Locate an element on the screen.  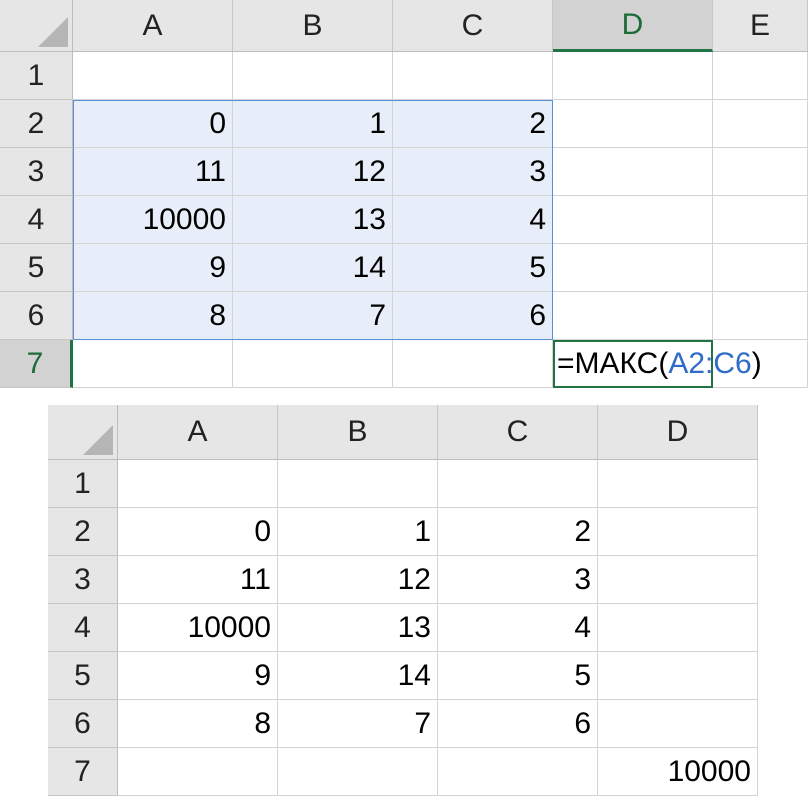
cell-e7 is located at coordinates (760, 364).